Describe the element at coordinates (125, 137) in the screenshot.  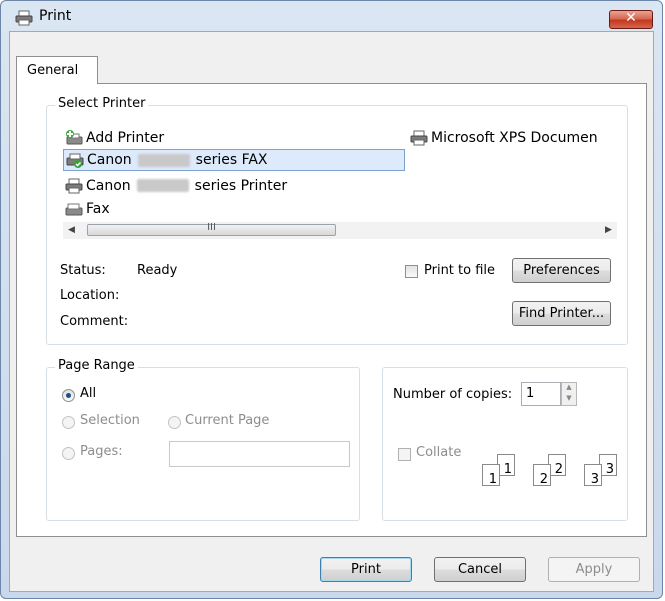
I see `printer-name: Add Printer` at that location.